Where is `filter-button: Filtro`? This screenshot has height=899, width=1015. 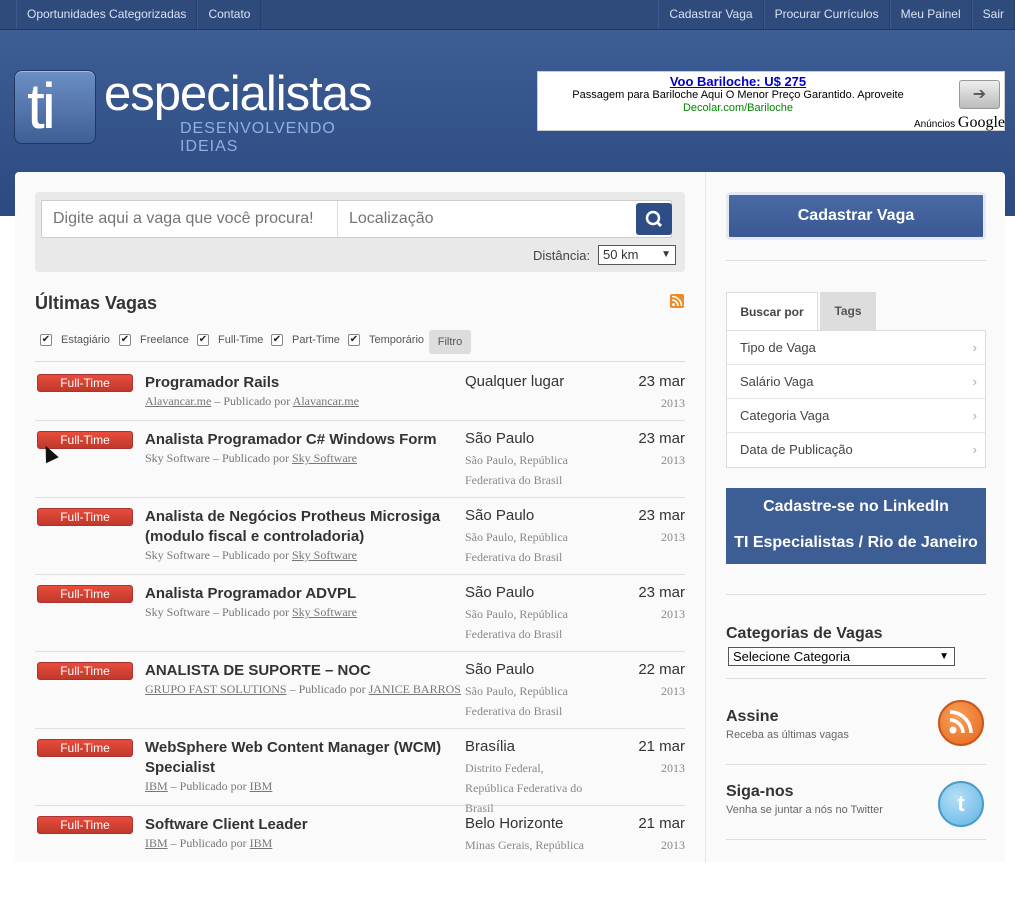
filter-button: Filtro is located at coordinates (450, 342).